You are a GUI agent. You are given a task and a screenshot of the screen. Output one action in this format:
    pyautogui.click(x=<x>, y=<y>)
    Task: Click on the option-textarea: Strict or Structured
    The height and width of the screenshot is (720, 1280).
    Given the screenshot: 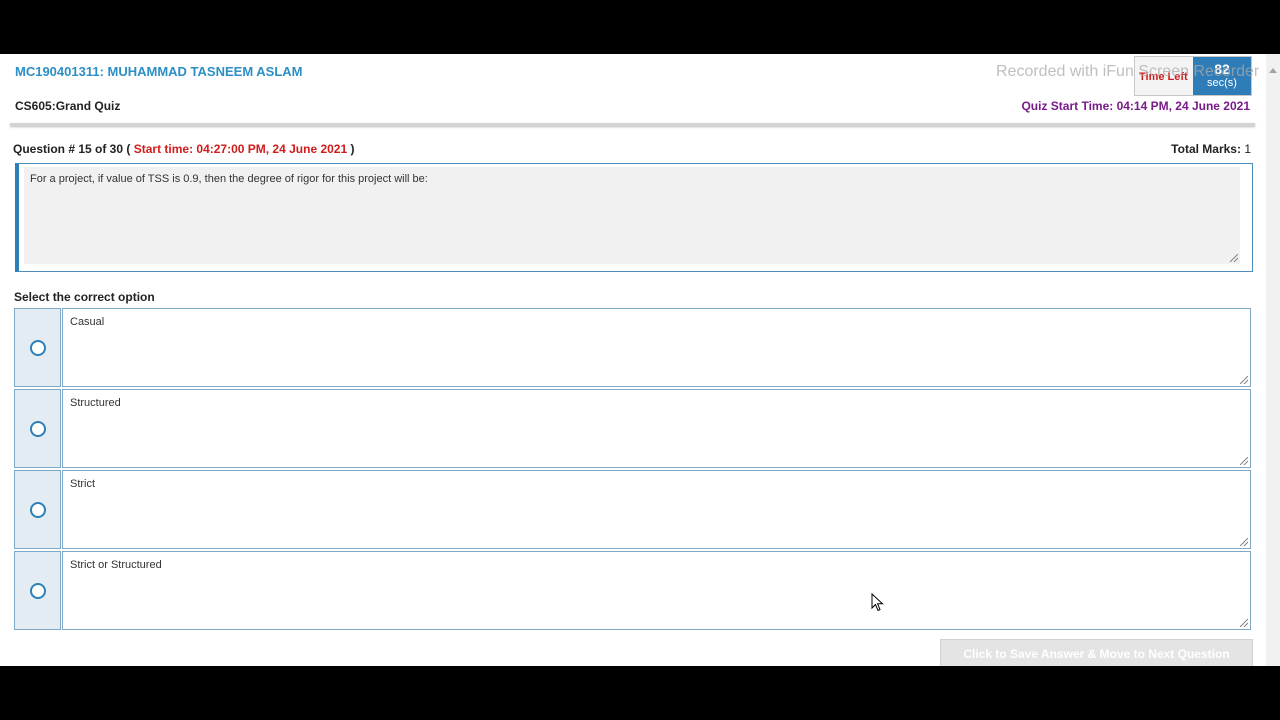 What is the action you would take?
    pyautogui.click(x=656, y=590)
    